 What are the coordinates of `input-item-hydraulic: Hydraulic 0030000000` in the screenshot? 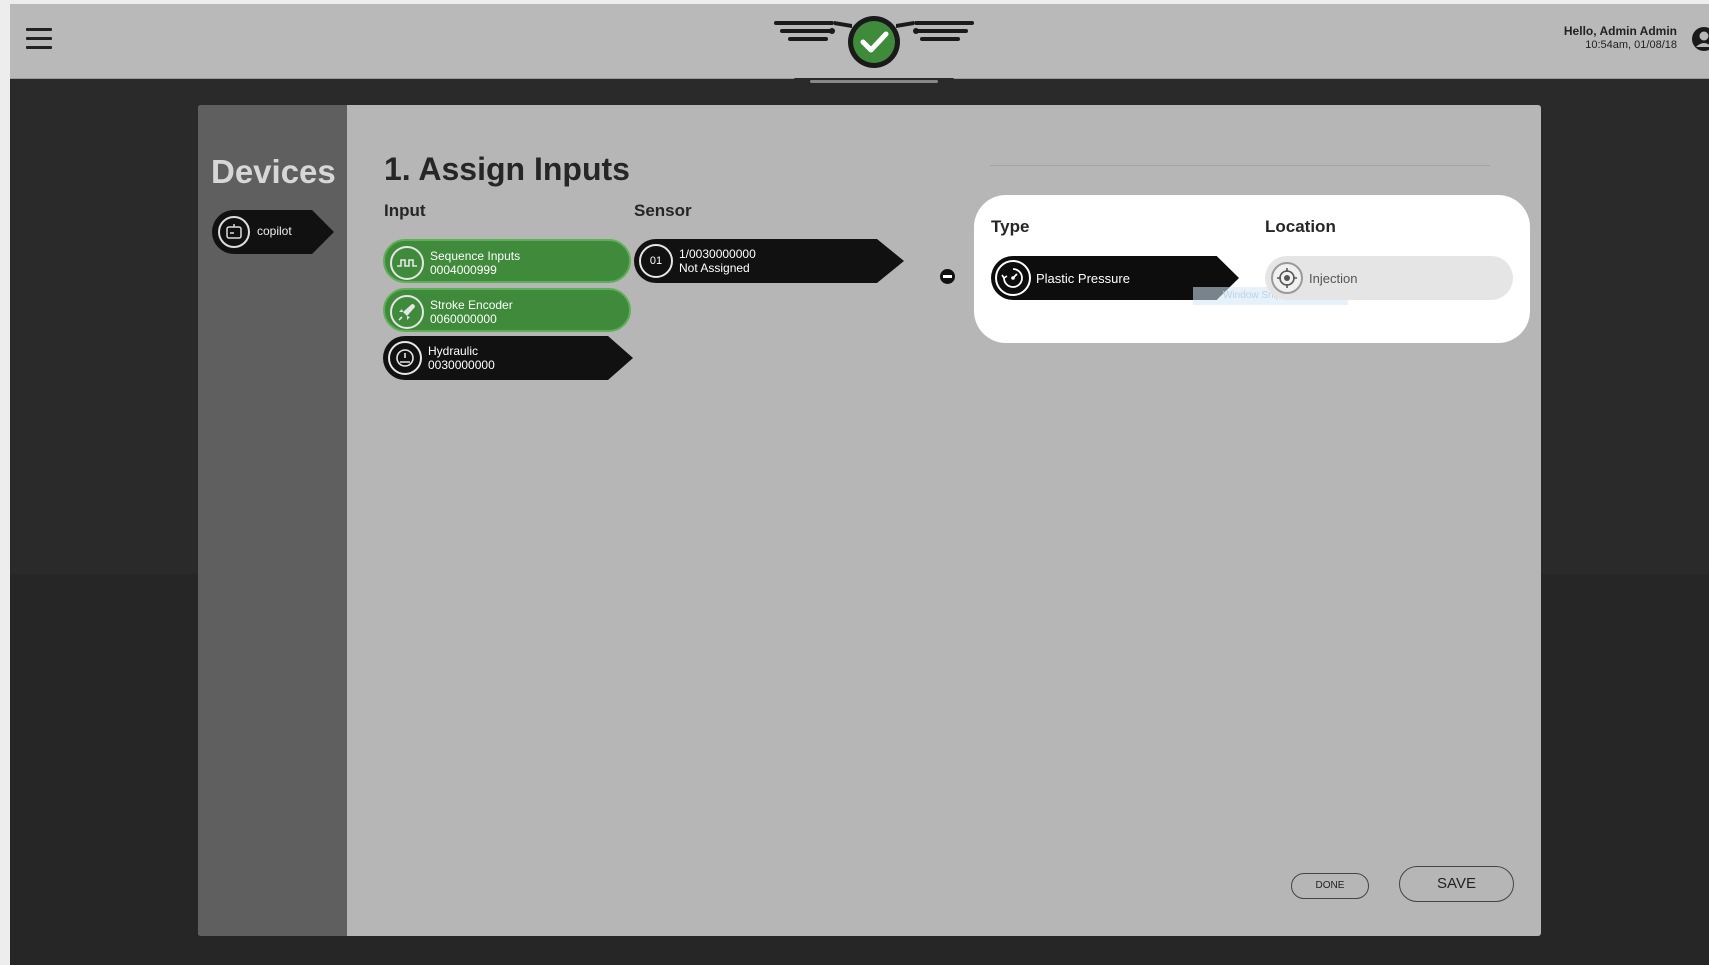 It's located at (508, 358).